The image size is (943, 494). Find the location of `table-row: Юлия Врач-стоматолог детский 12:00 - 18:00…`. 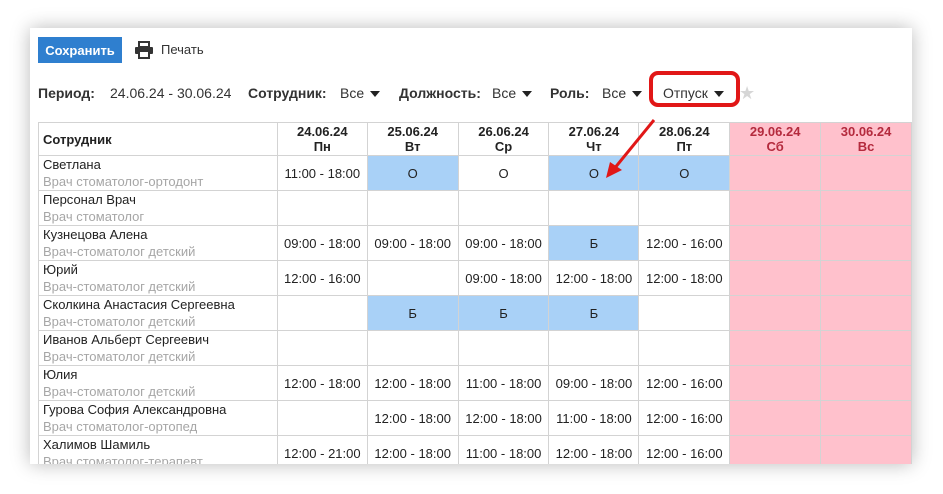

table-row: Юлия Врач-стоматолог детский 12:00 - 18:00… is located at coordinates (475, 383).